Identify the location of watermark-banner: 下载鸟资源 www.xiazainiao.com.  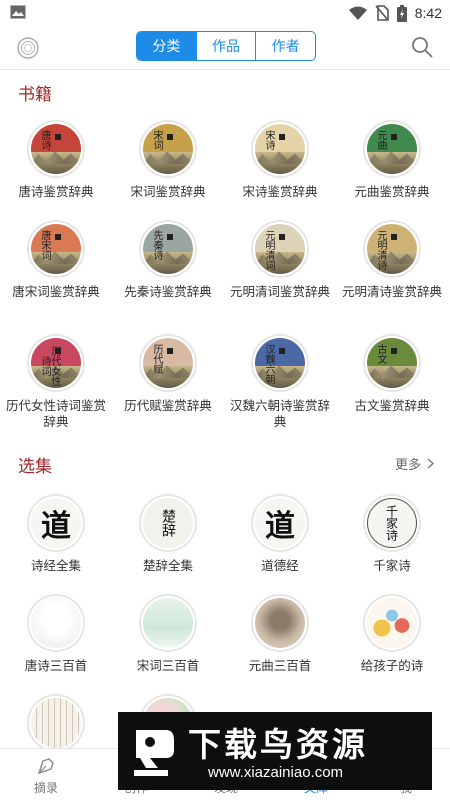
(275, 751).